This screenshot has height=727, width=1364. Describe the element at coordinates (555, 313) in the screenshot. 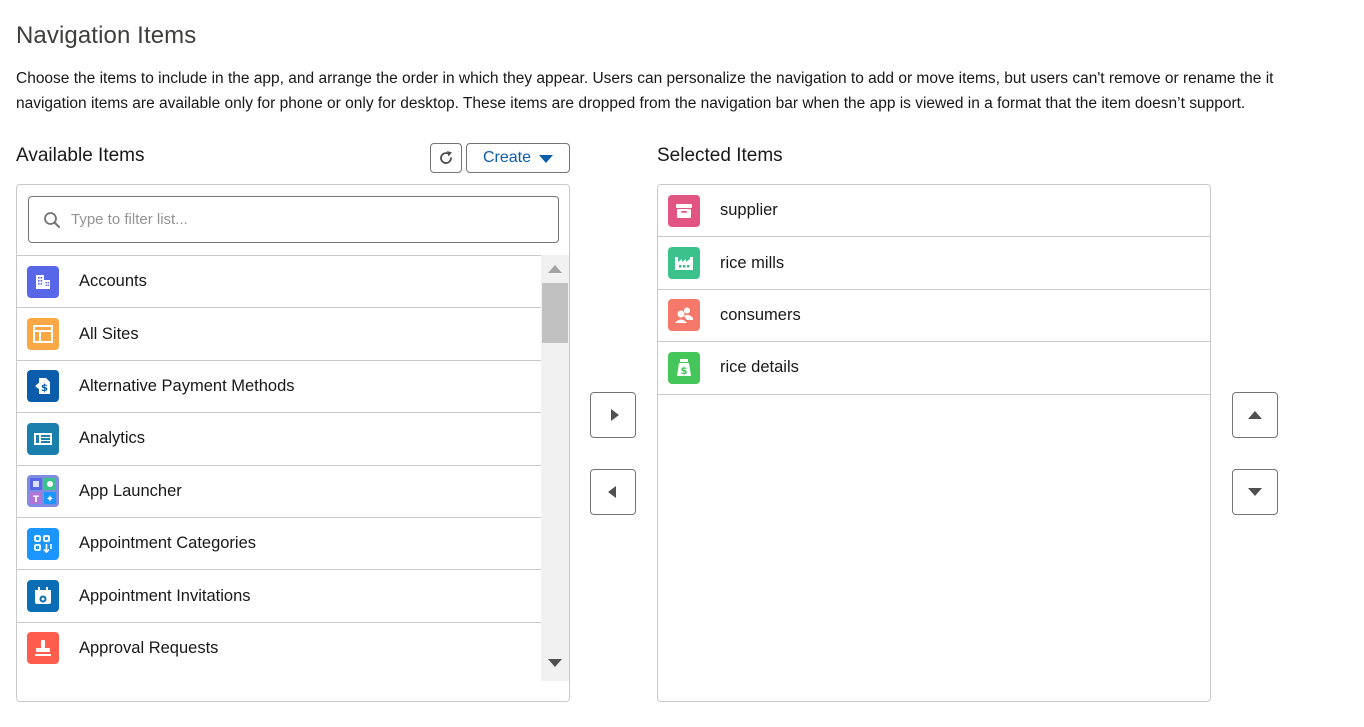

I see `scroll-thumb` at that location.